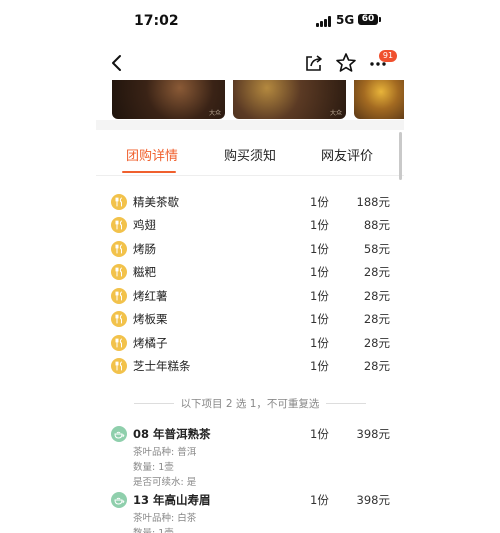 The image size is (500, 533). What do you see at coordinates (250, 343) in the screenshot?
I see `list-item: 烤橘子 1份 28元` at bounding box center [250, 343].